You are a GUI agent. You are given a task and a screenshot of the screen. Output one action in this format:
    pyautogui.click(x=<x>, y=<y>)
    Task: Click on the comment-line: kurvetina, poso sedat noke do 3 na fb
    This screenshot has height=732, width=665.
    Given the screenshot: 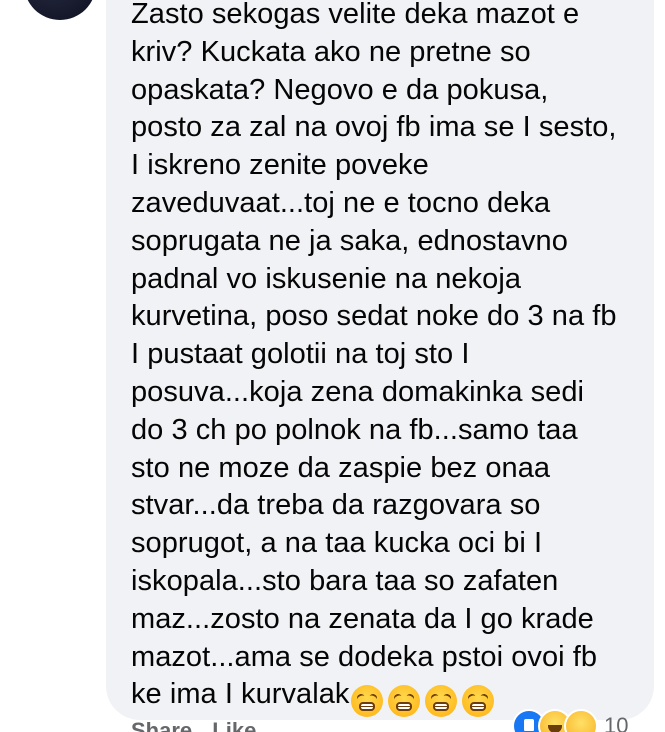 What is the action you would take?
    pyautogui.click(x=374, y=316)
    